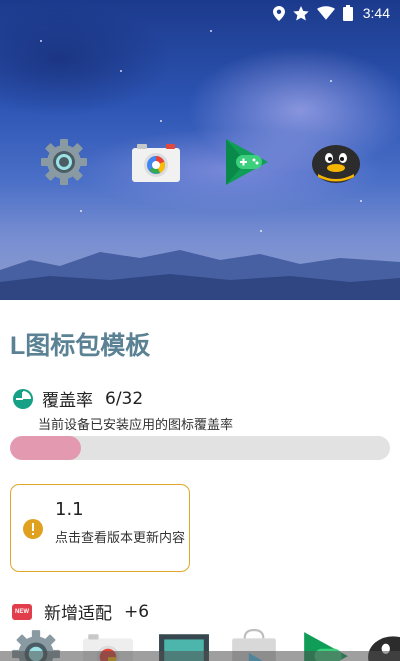  What do you see at coordinates (200, 275) in the screenshot?
I see `mountains-silhouette` at bounding box center [200, 275].